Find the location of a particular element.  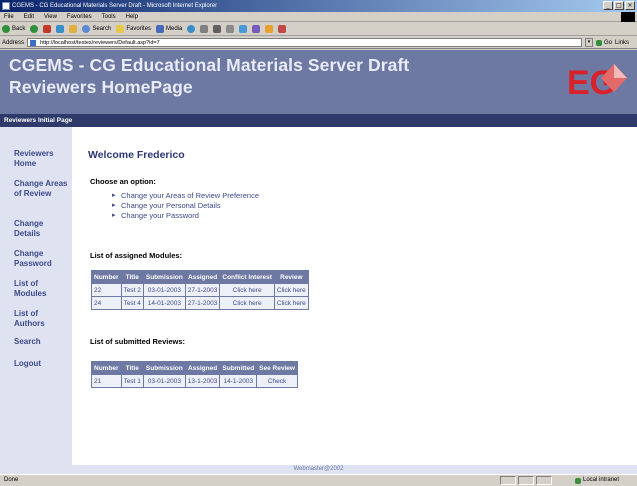

menu-view: View is located at coordinates (50, 16).